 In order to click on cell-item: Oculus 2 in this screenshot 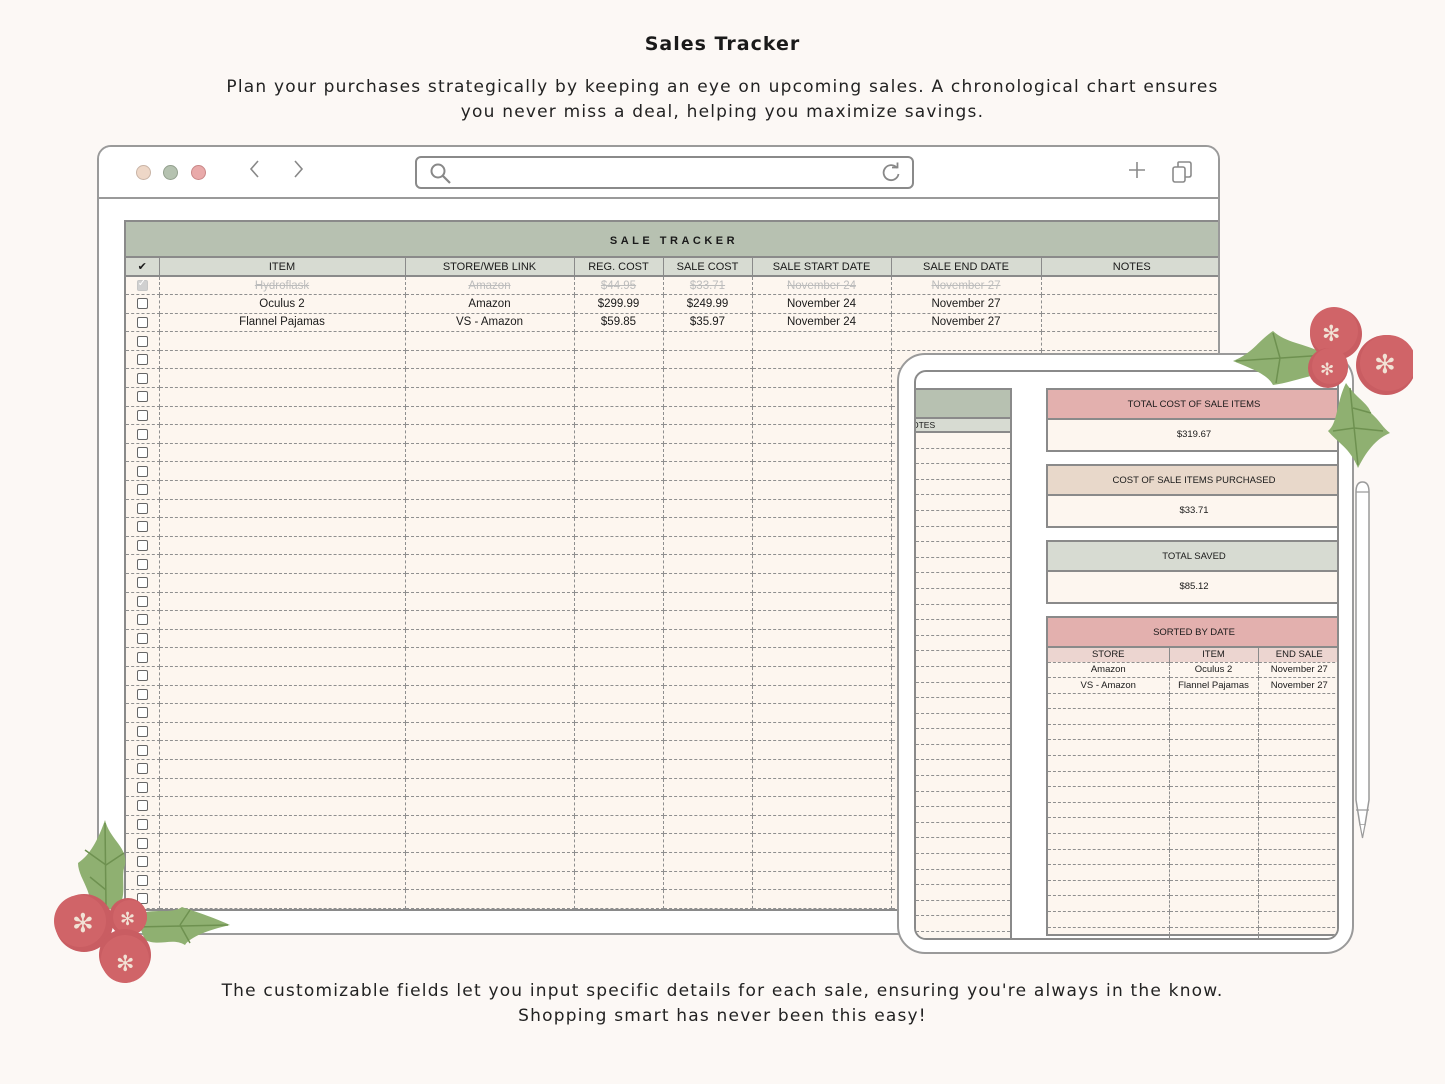, I will do `click(282, 304)`.